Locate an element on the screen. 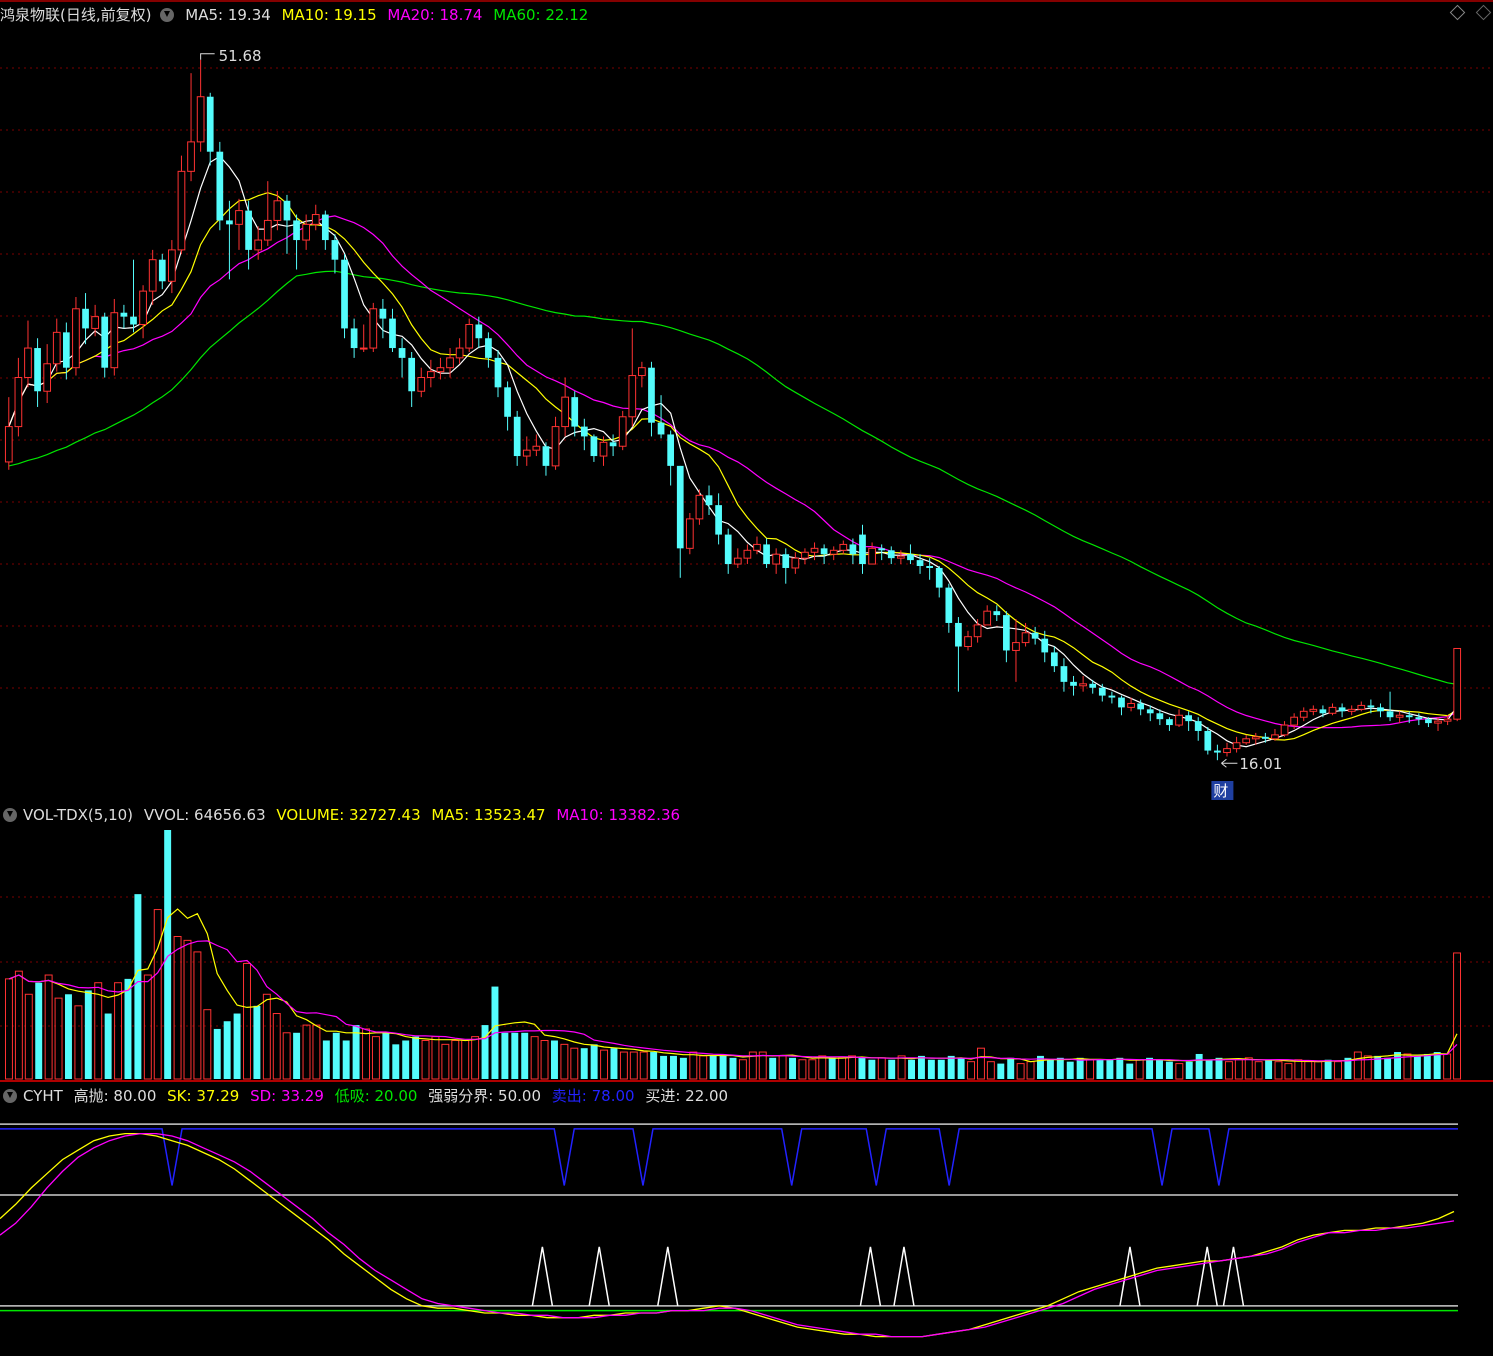 The width and height of the screenshot is (1493, 1356). indicator-collapse-icon is located at coordinates (10, 1095).